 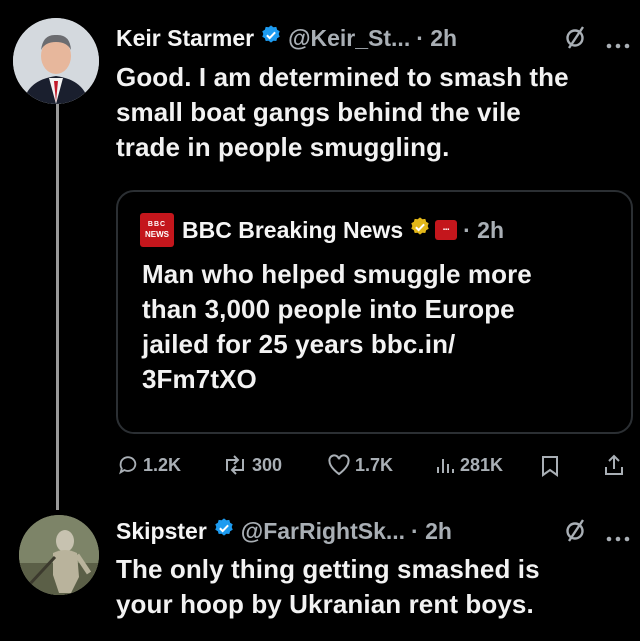 I want to click on quoted-text-line: 3Fm7tXO, so click(x=199, y=379).